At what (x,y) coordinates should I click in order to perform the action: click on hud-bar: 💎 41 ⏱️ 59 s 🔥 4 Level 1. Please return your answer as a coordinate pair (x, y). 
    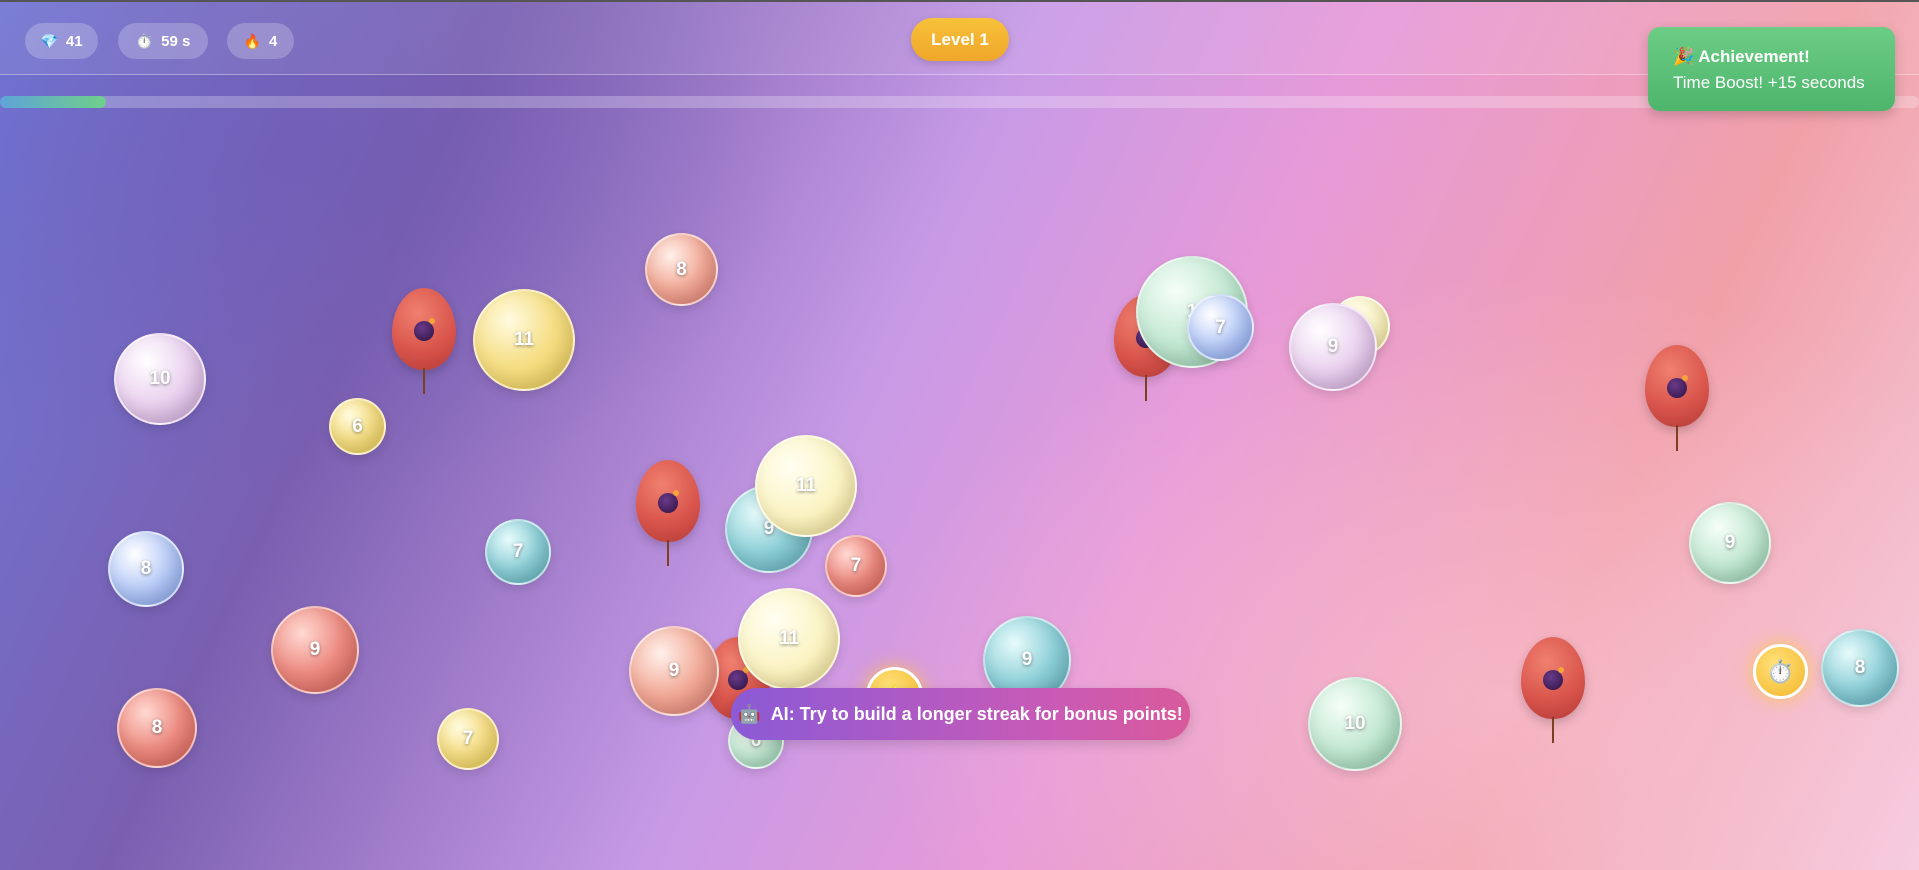
    Looking at the image, I should click on (959, 37).